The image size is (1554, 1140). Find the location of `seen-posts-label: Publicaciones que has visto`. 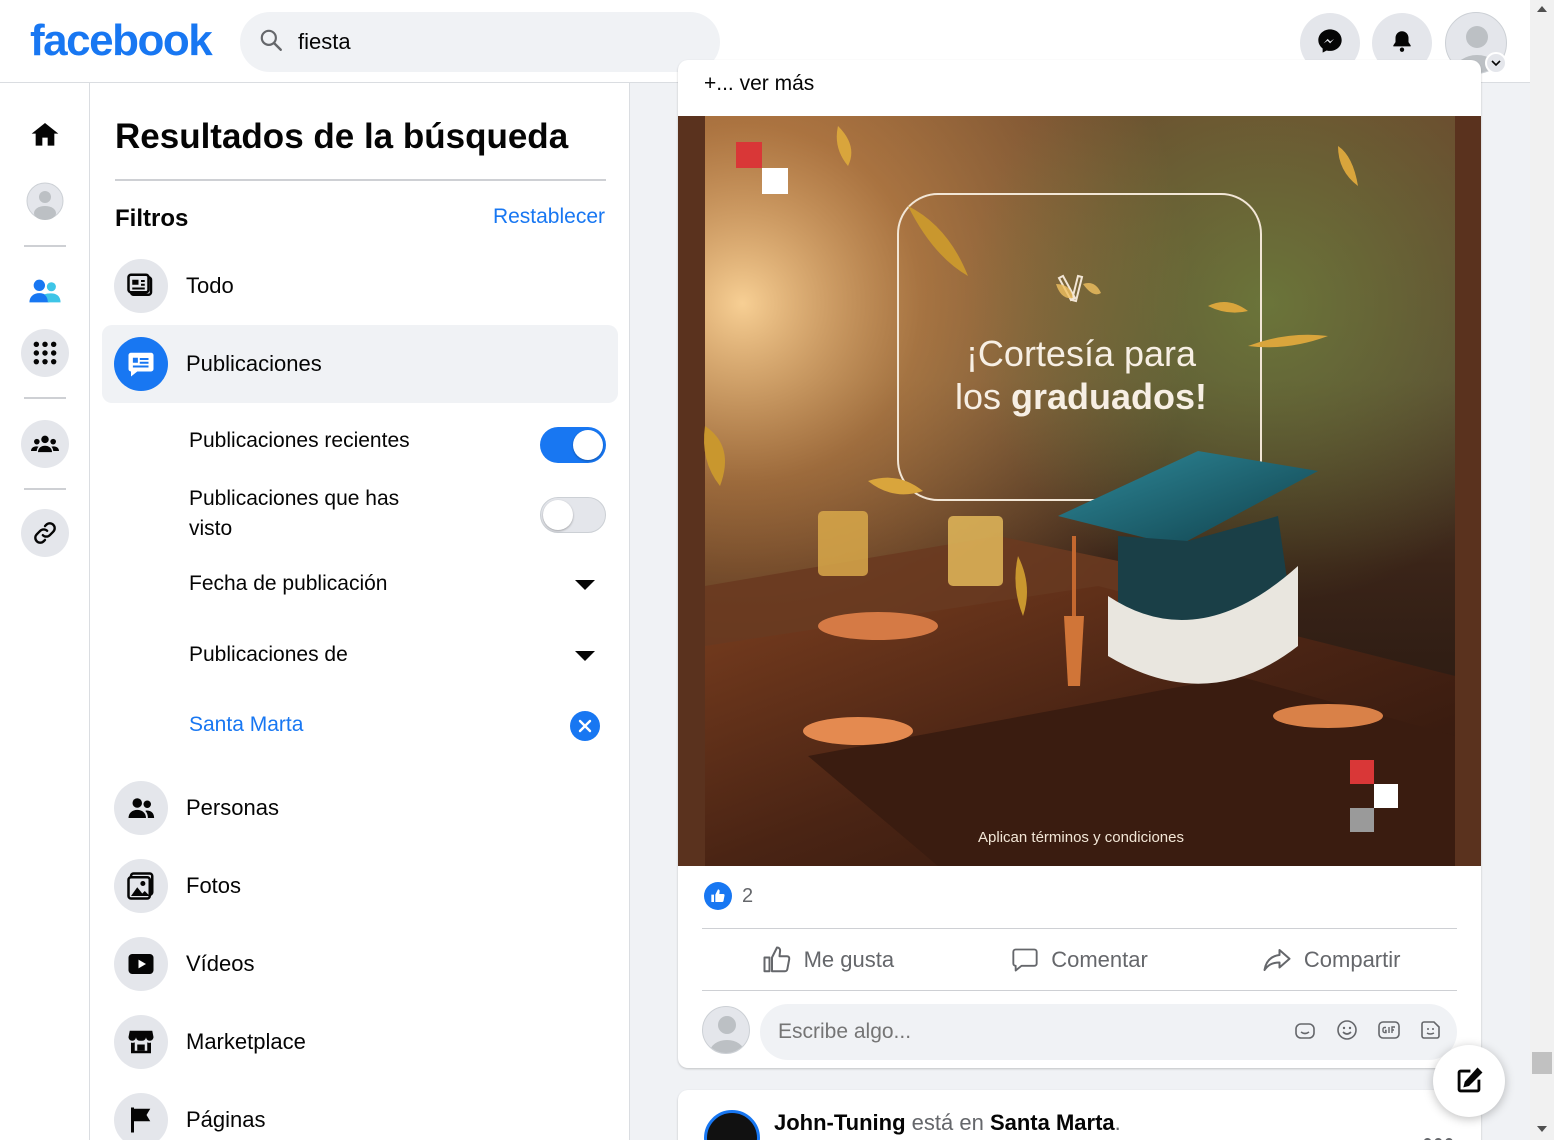

seen-posts-label: Publicaciones que has visto is located at coordinates (294, 514).